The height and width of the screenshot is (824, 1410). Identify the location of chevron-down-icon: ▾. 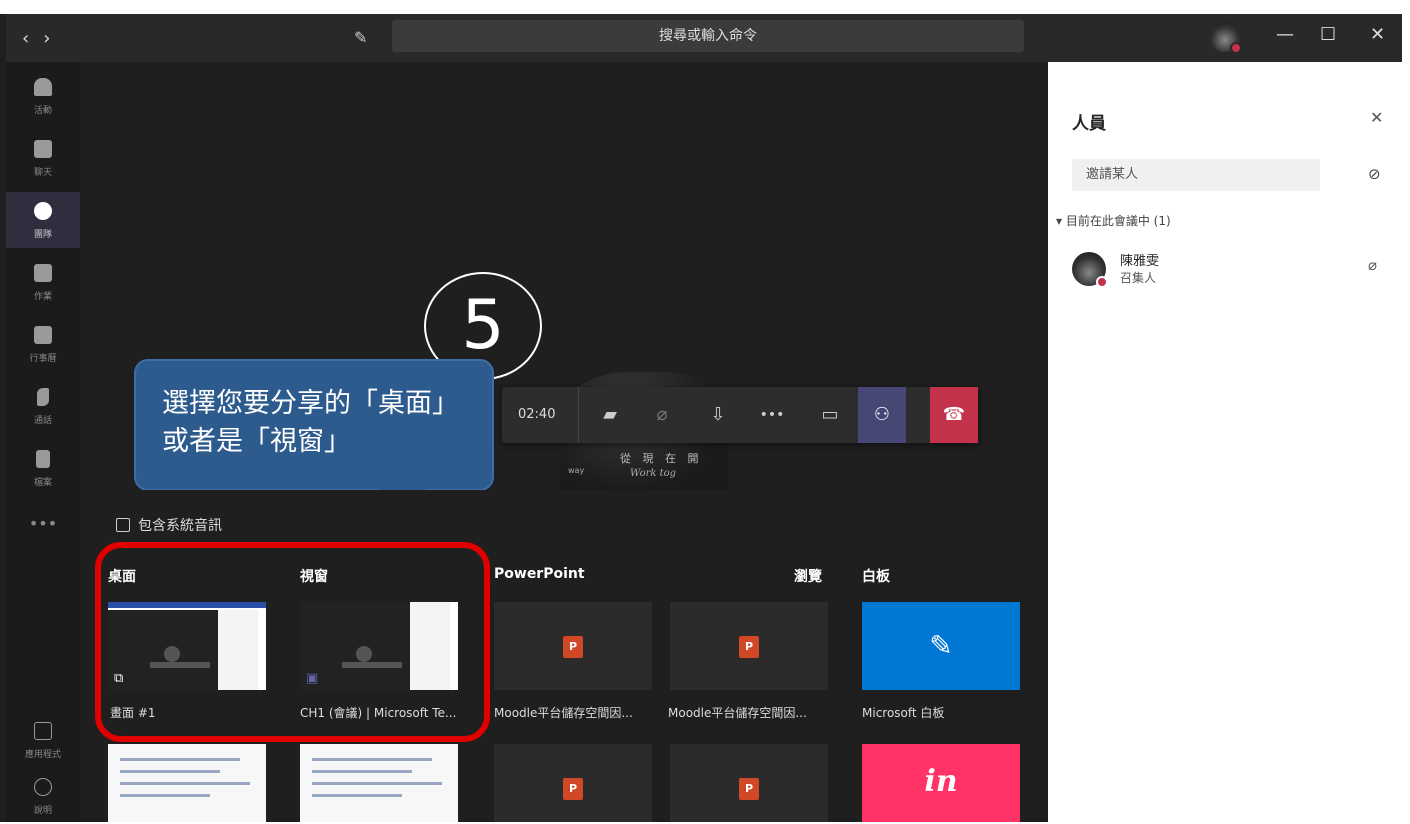
(1061, 221).